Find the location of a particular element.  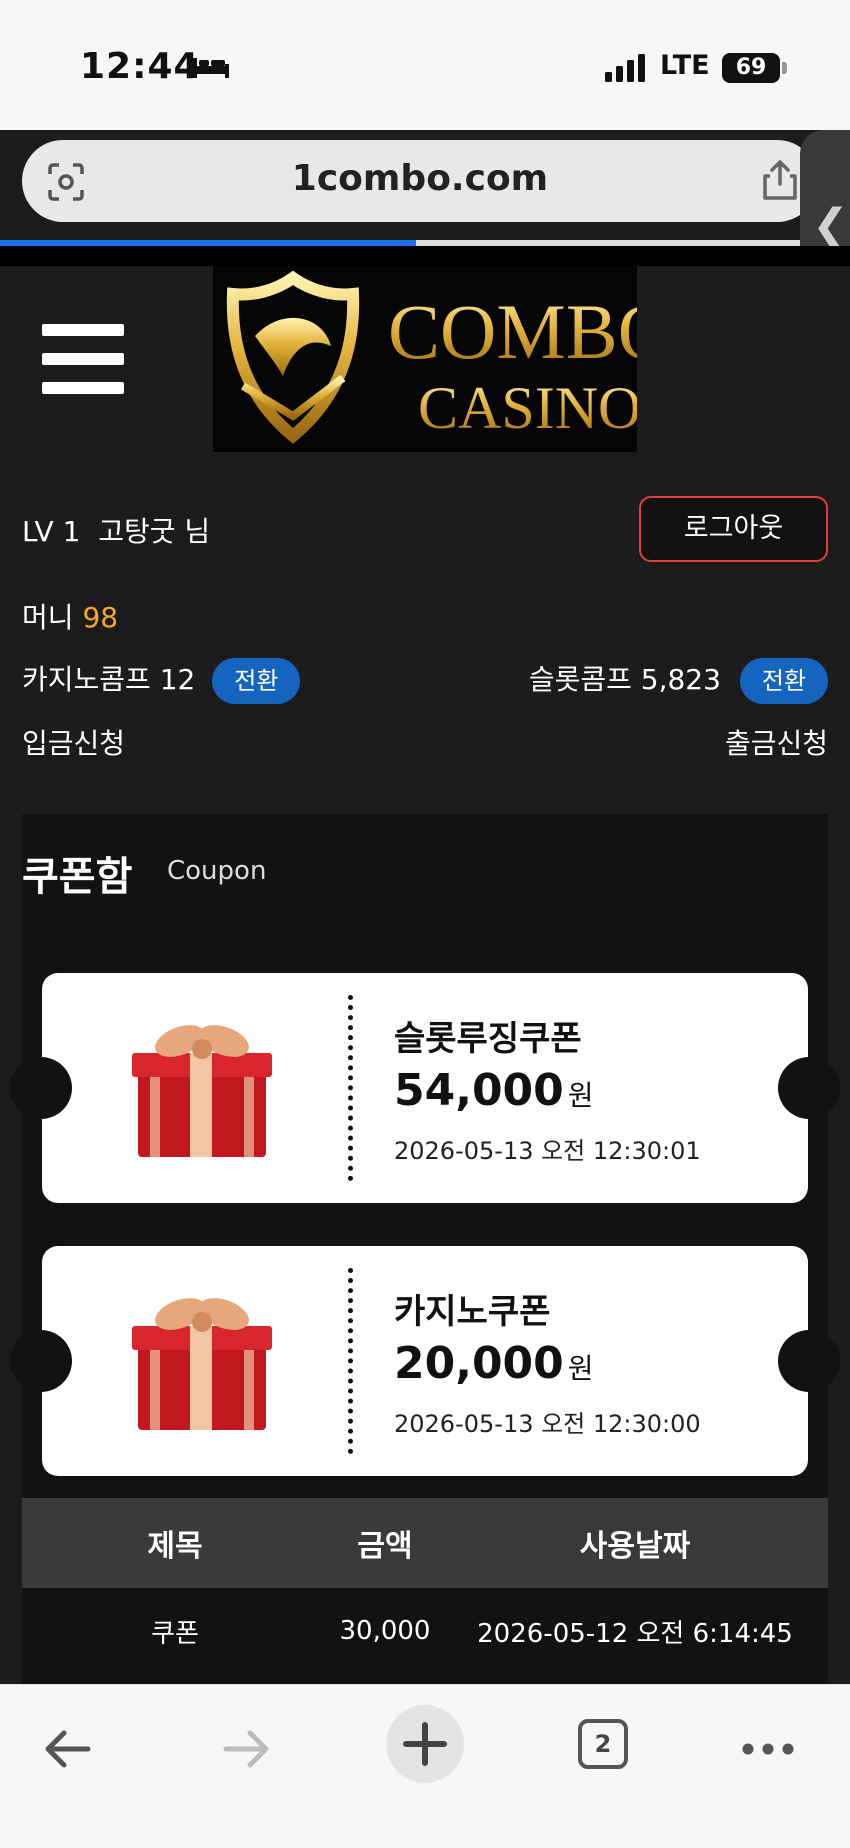

casino-comp: 카지노콤프 12 전환 is located at coordinates (161, 681).